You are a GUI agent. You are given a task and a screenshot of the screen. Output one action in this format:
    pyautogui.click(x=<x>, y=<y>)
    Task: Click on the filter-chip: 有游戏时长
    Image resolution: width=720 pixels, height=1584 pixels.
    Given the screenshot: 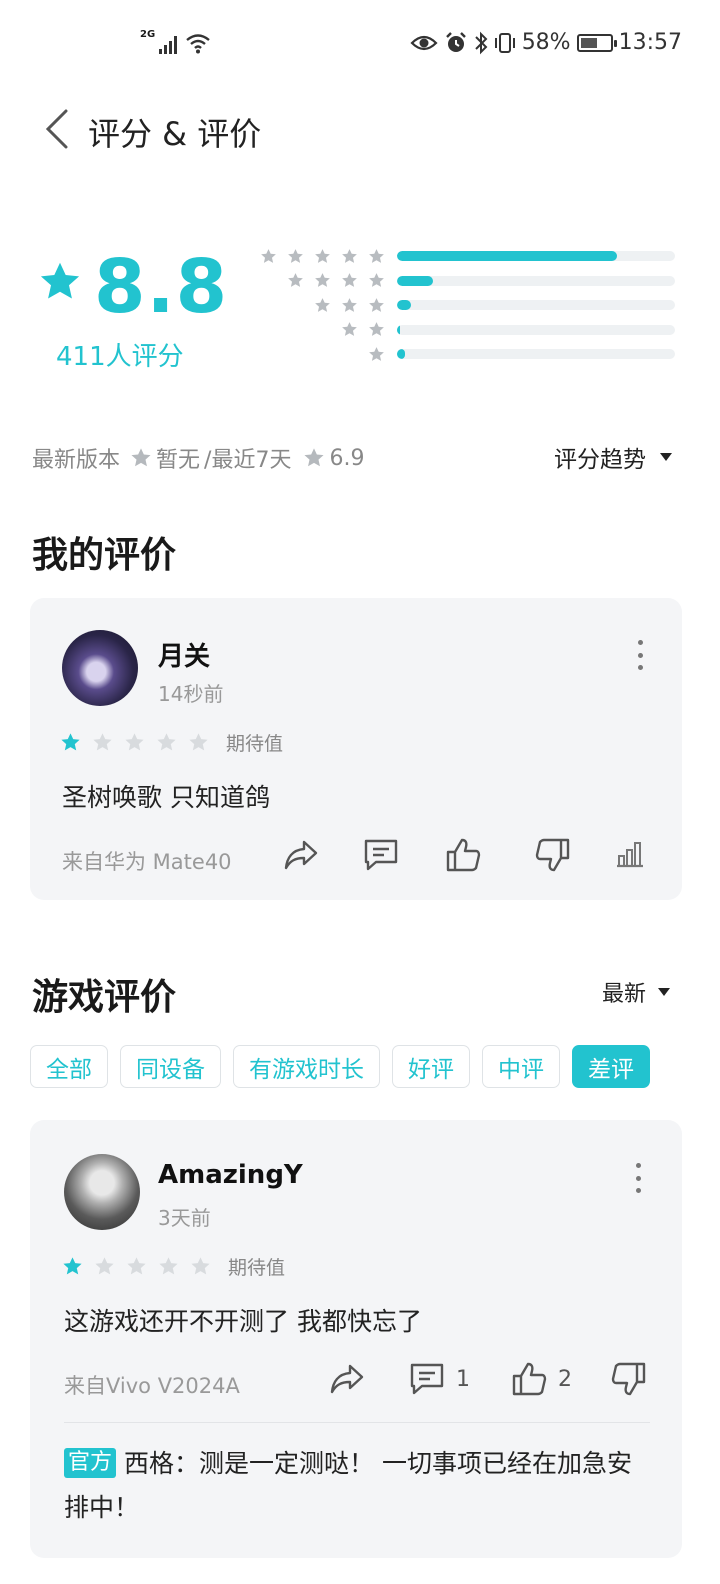 What is the action you would take?
    pyautogui.click(x=306, y=1066)
    